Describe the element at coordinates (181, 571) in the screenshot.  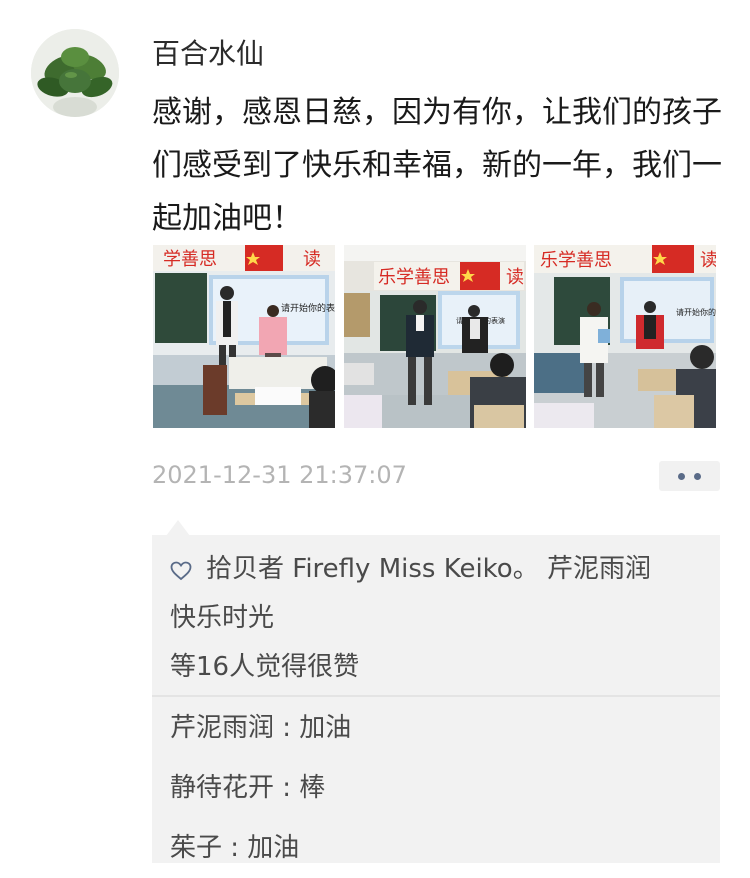
I see `heart-outline-icon` at that location.